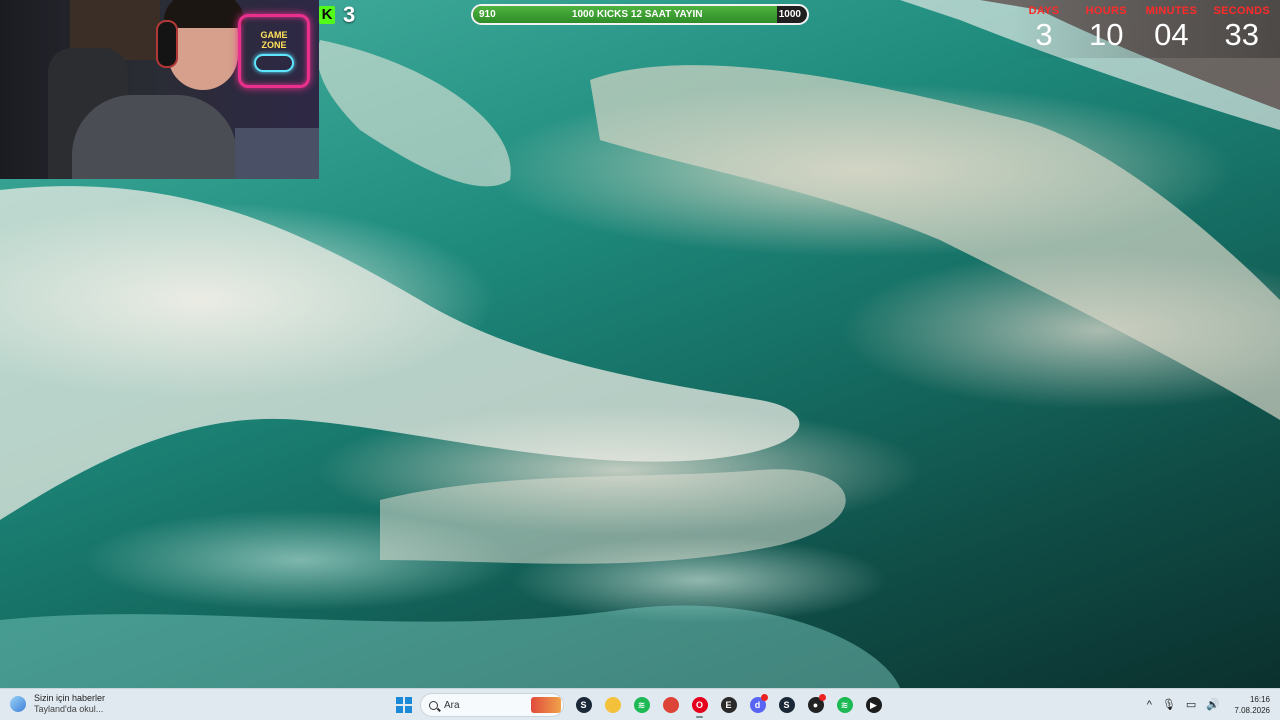 The height and width of the screenshot is (720, 1280). I want to click on countdown-hours: HOURS 10, so click(1106, 31).